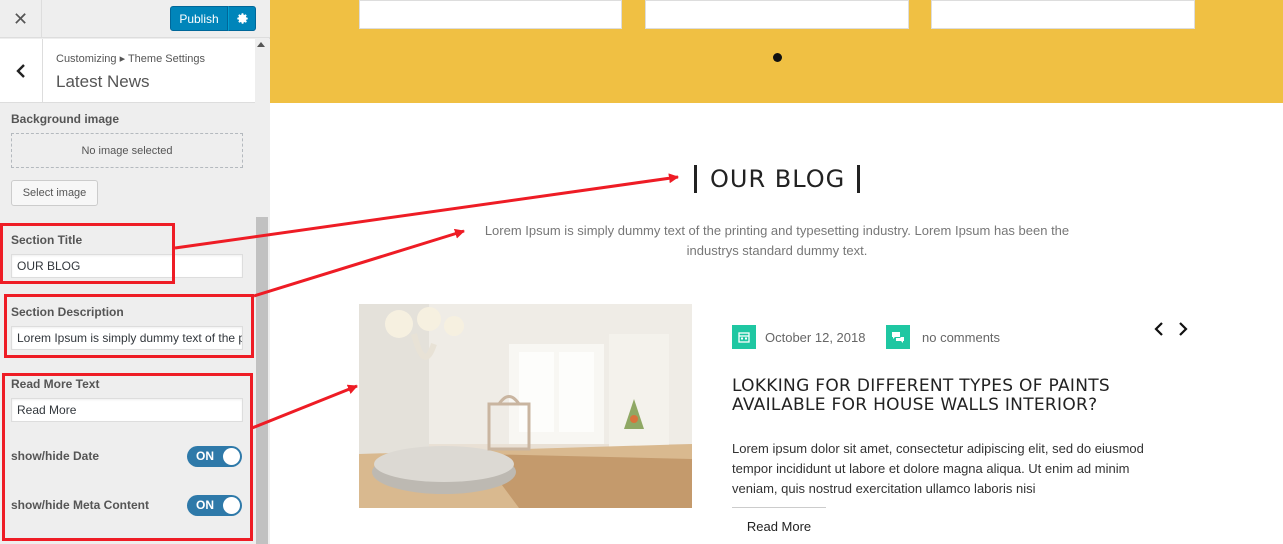  Describe the element at coordinates (135, 19) in the screenshot. I see `customizer-header: ✕ Publish` at that location.